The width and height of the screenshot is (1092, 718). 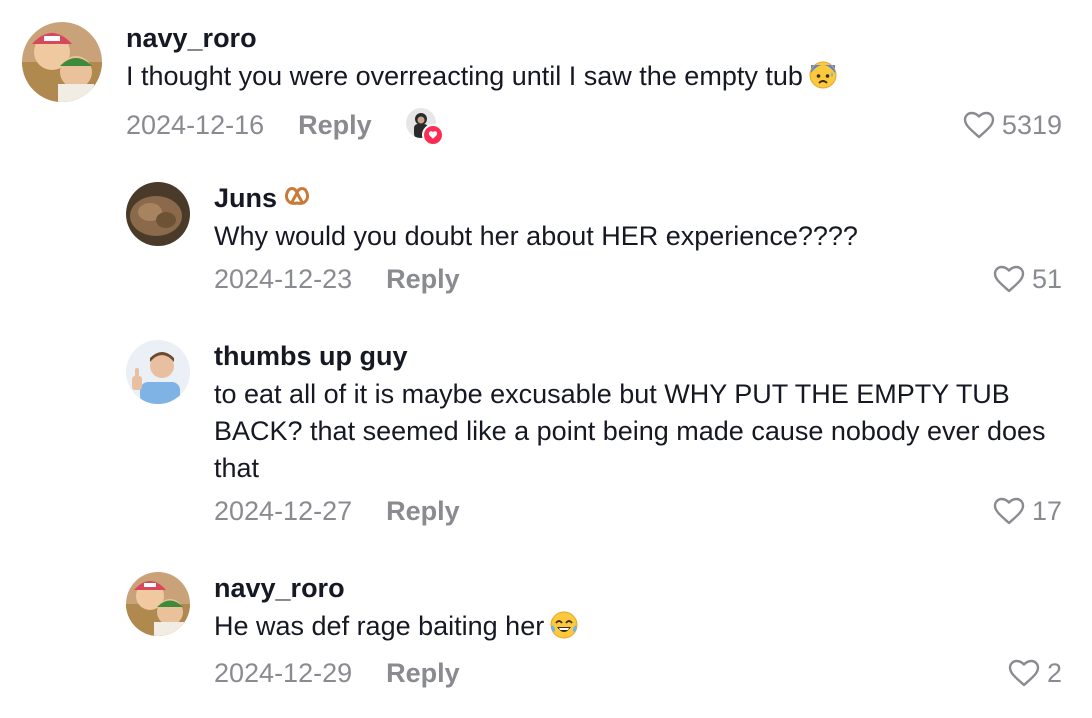 I want to click on comment-date: 2024-12-16, so click(x=195, y=124).